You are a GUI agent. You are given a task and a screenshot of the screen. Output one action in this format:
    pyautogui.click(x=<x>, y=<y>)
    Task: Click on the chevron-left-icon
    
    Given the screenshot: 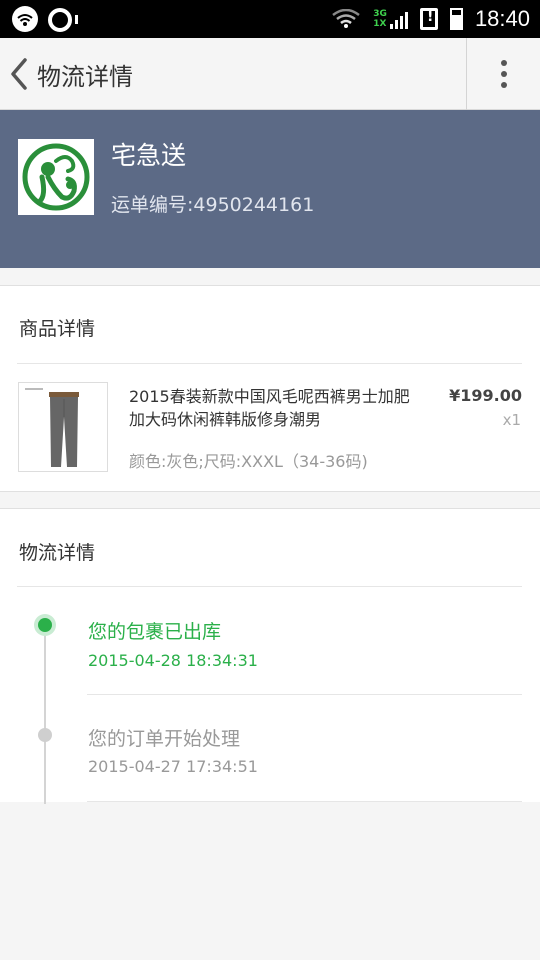 What is the action you would take?
    pyautogui.click(x=19, y=74)
    